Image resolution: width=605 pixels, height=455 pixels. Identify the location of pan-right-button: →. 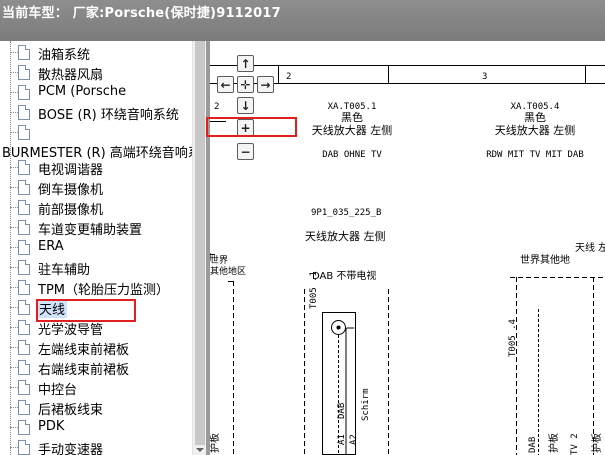
(265, 84).